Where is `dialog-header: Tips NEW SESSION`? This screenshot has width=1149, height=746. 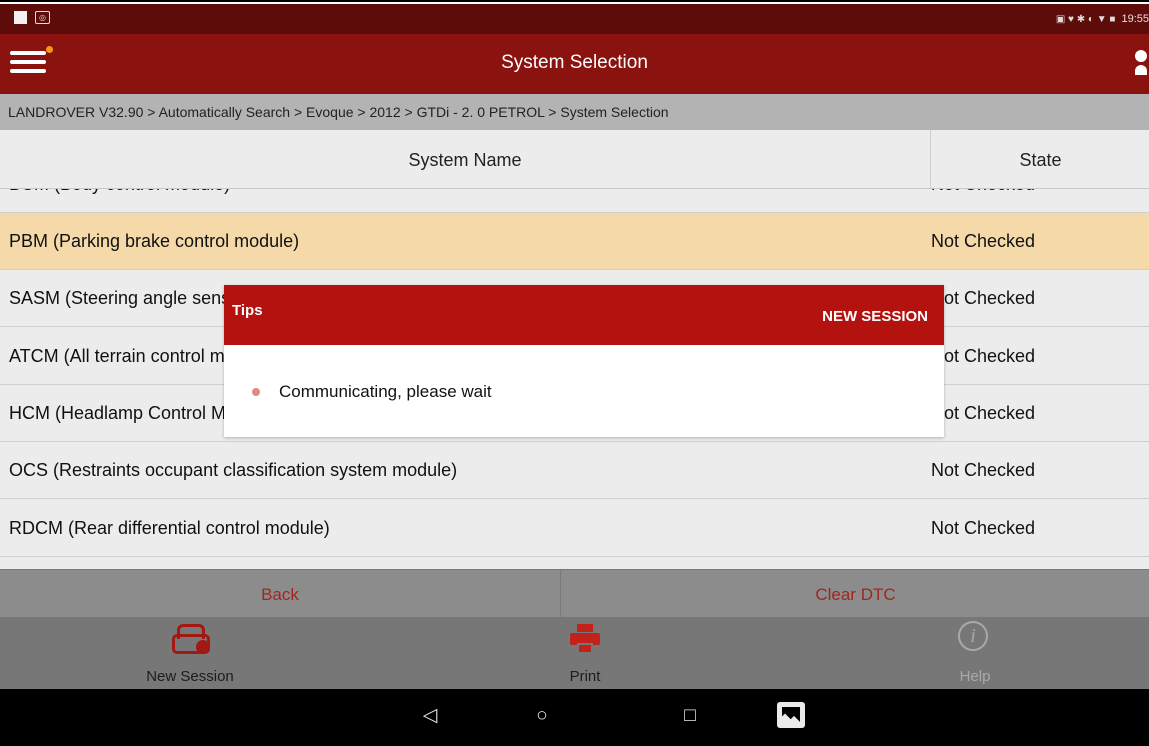 dialog-header: Tips NEW SESSION is located at coordinates (584, 315).